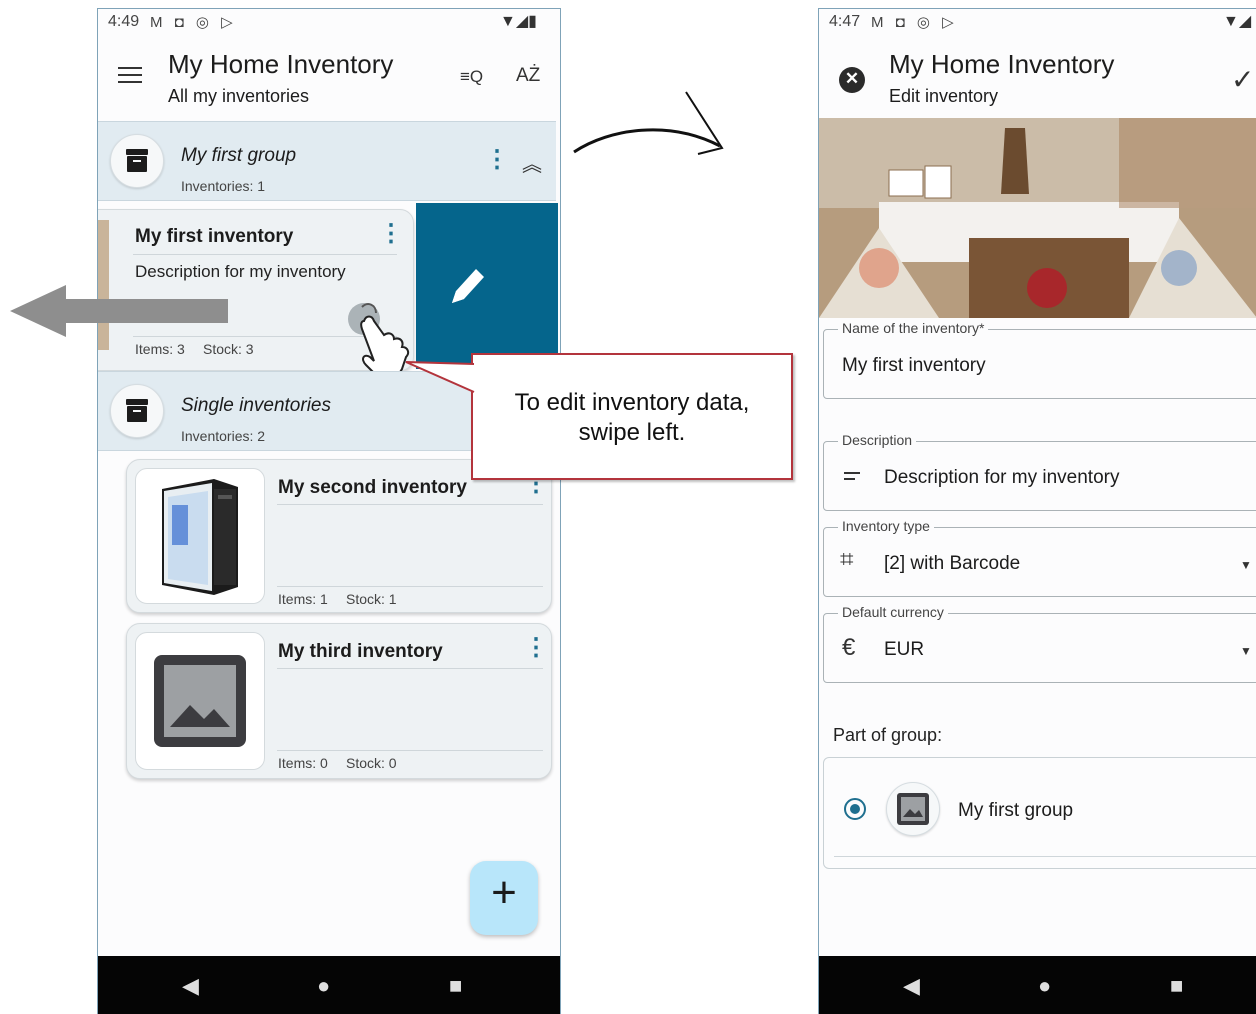 The image size is (1256, 1014). What do you see at coordinates (1016, 810) in the screenshot?
I see `group-option-label: My first group` at bounding box center [1016, 810].